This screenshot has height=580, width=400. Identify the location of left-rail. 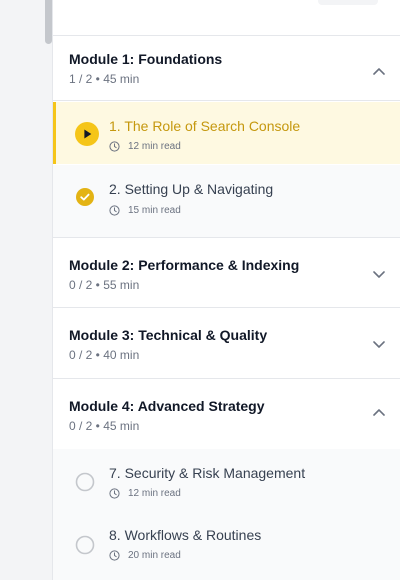
(26, 290).